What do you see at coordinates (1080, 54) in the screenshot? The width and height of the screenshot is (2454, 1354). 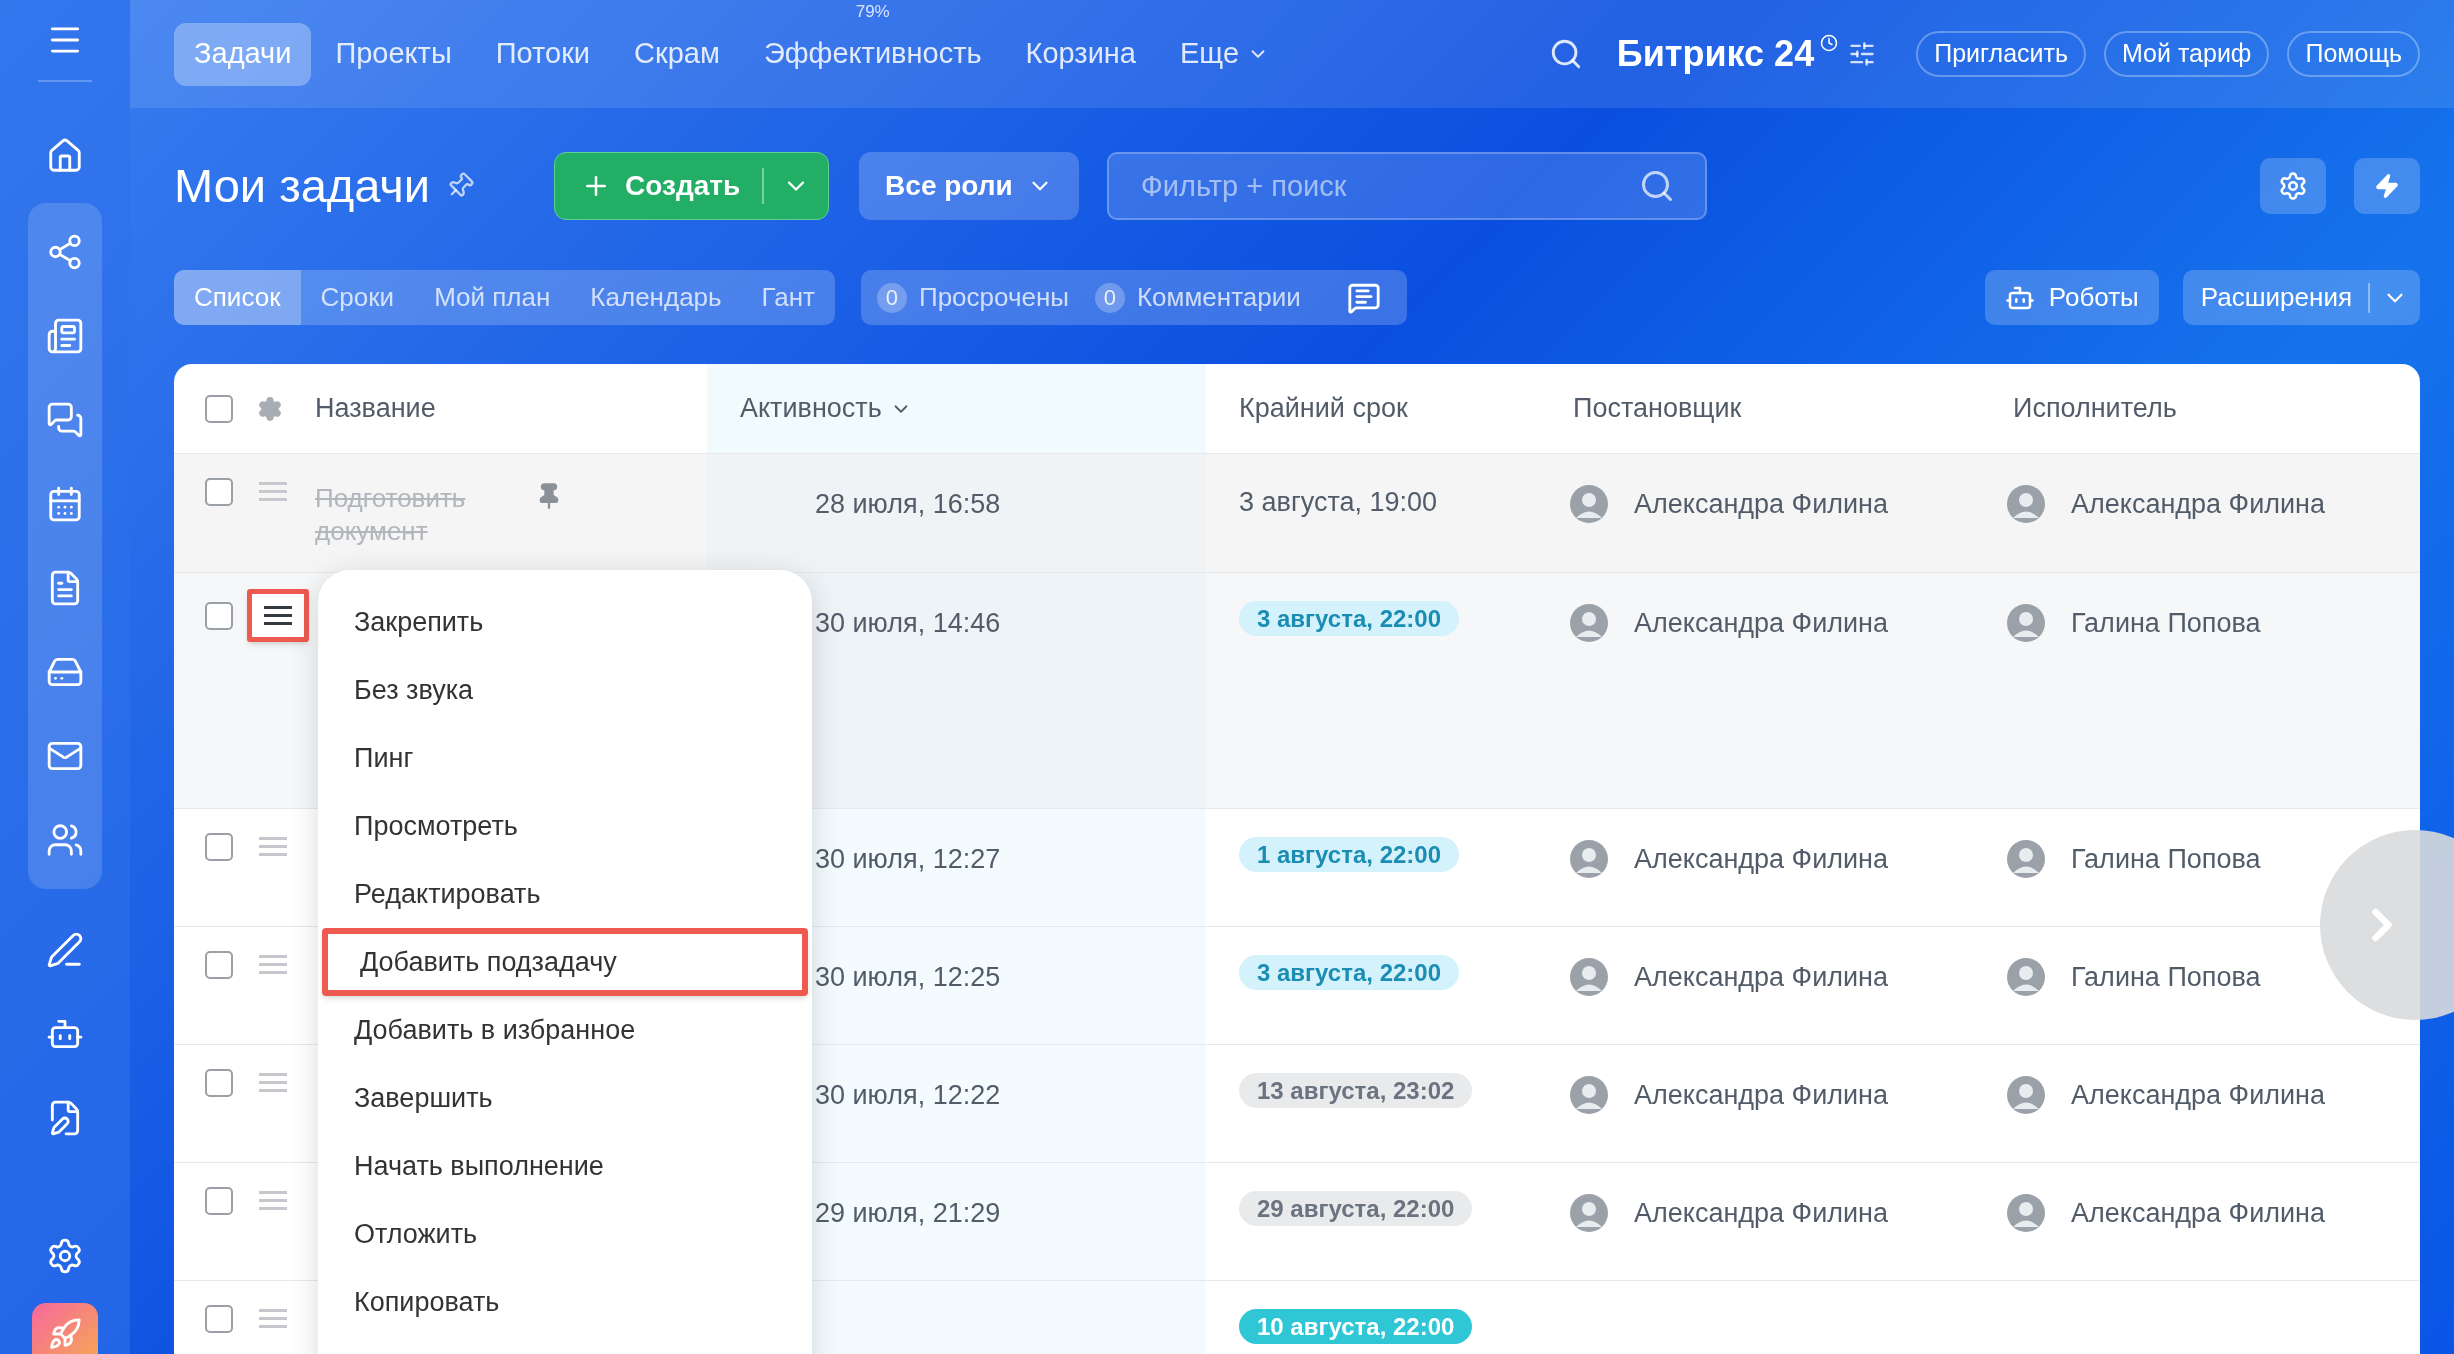 I see `nav-tab: Корзина` at bounding box center [1080, 54].